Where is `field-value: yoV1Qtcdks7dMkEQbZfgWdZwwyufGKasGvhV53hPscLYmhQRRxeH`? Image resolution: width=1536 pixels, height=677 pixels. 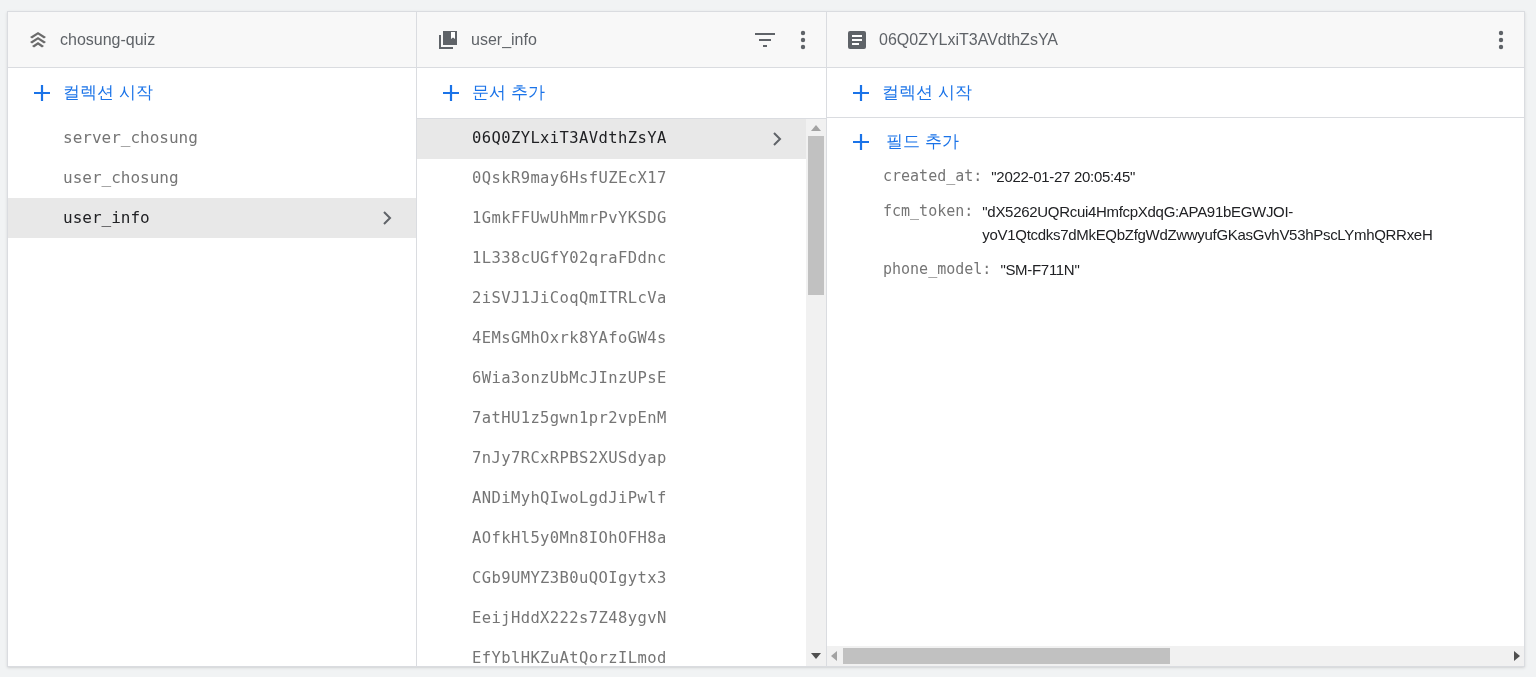 field-value: yoV1Qtcdks7dMkEQbZfgWdZwwyufGKasGvhV53hPscLYmhQRRxeH is located at coordinates (1207, 235).